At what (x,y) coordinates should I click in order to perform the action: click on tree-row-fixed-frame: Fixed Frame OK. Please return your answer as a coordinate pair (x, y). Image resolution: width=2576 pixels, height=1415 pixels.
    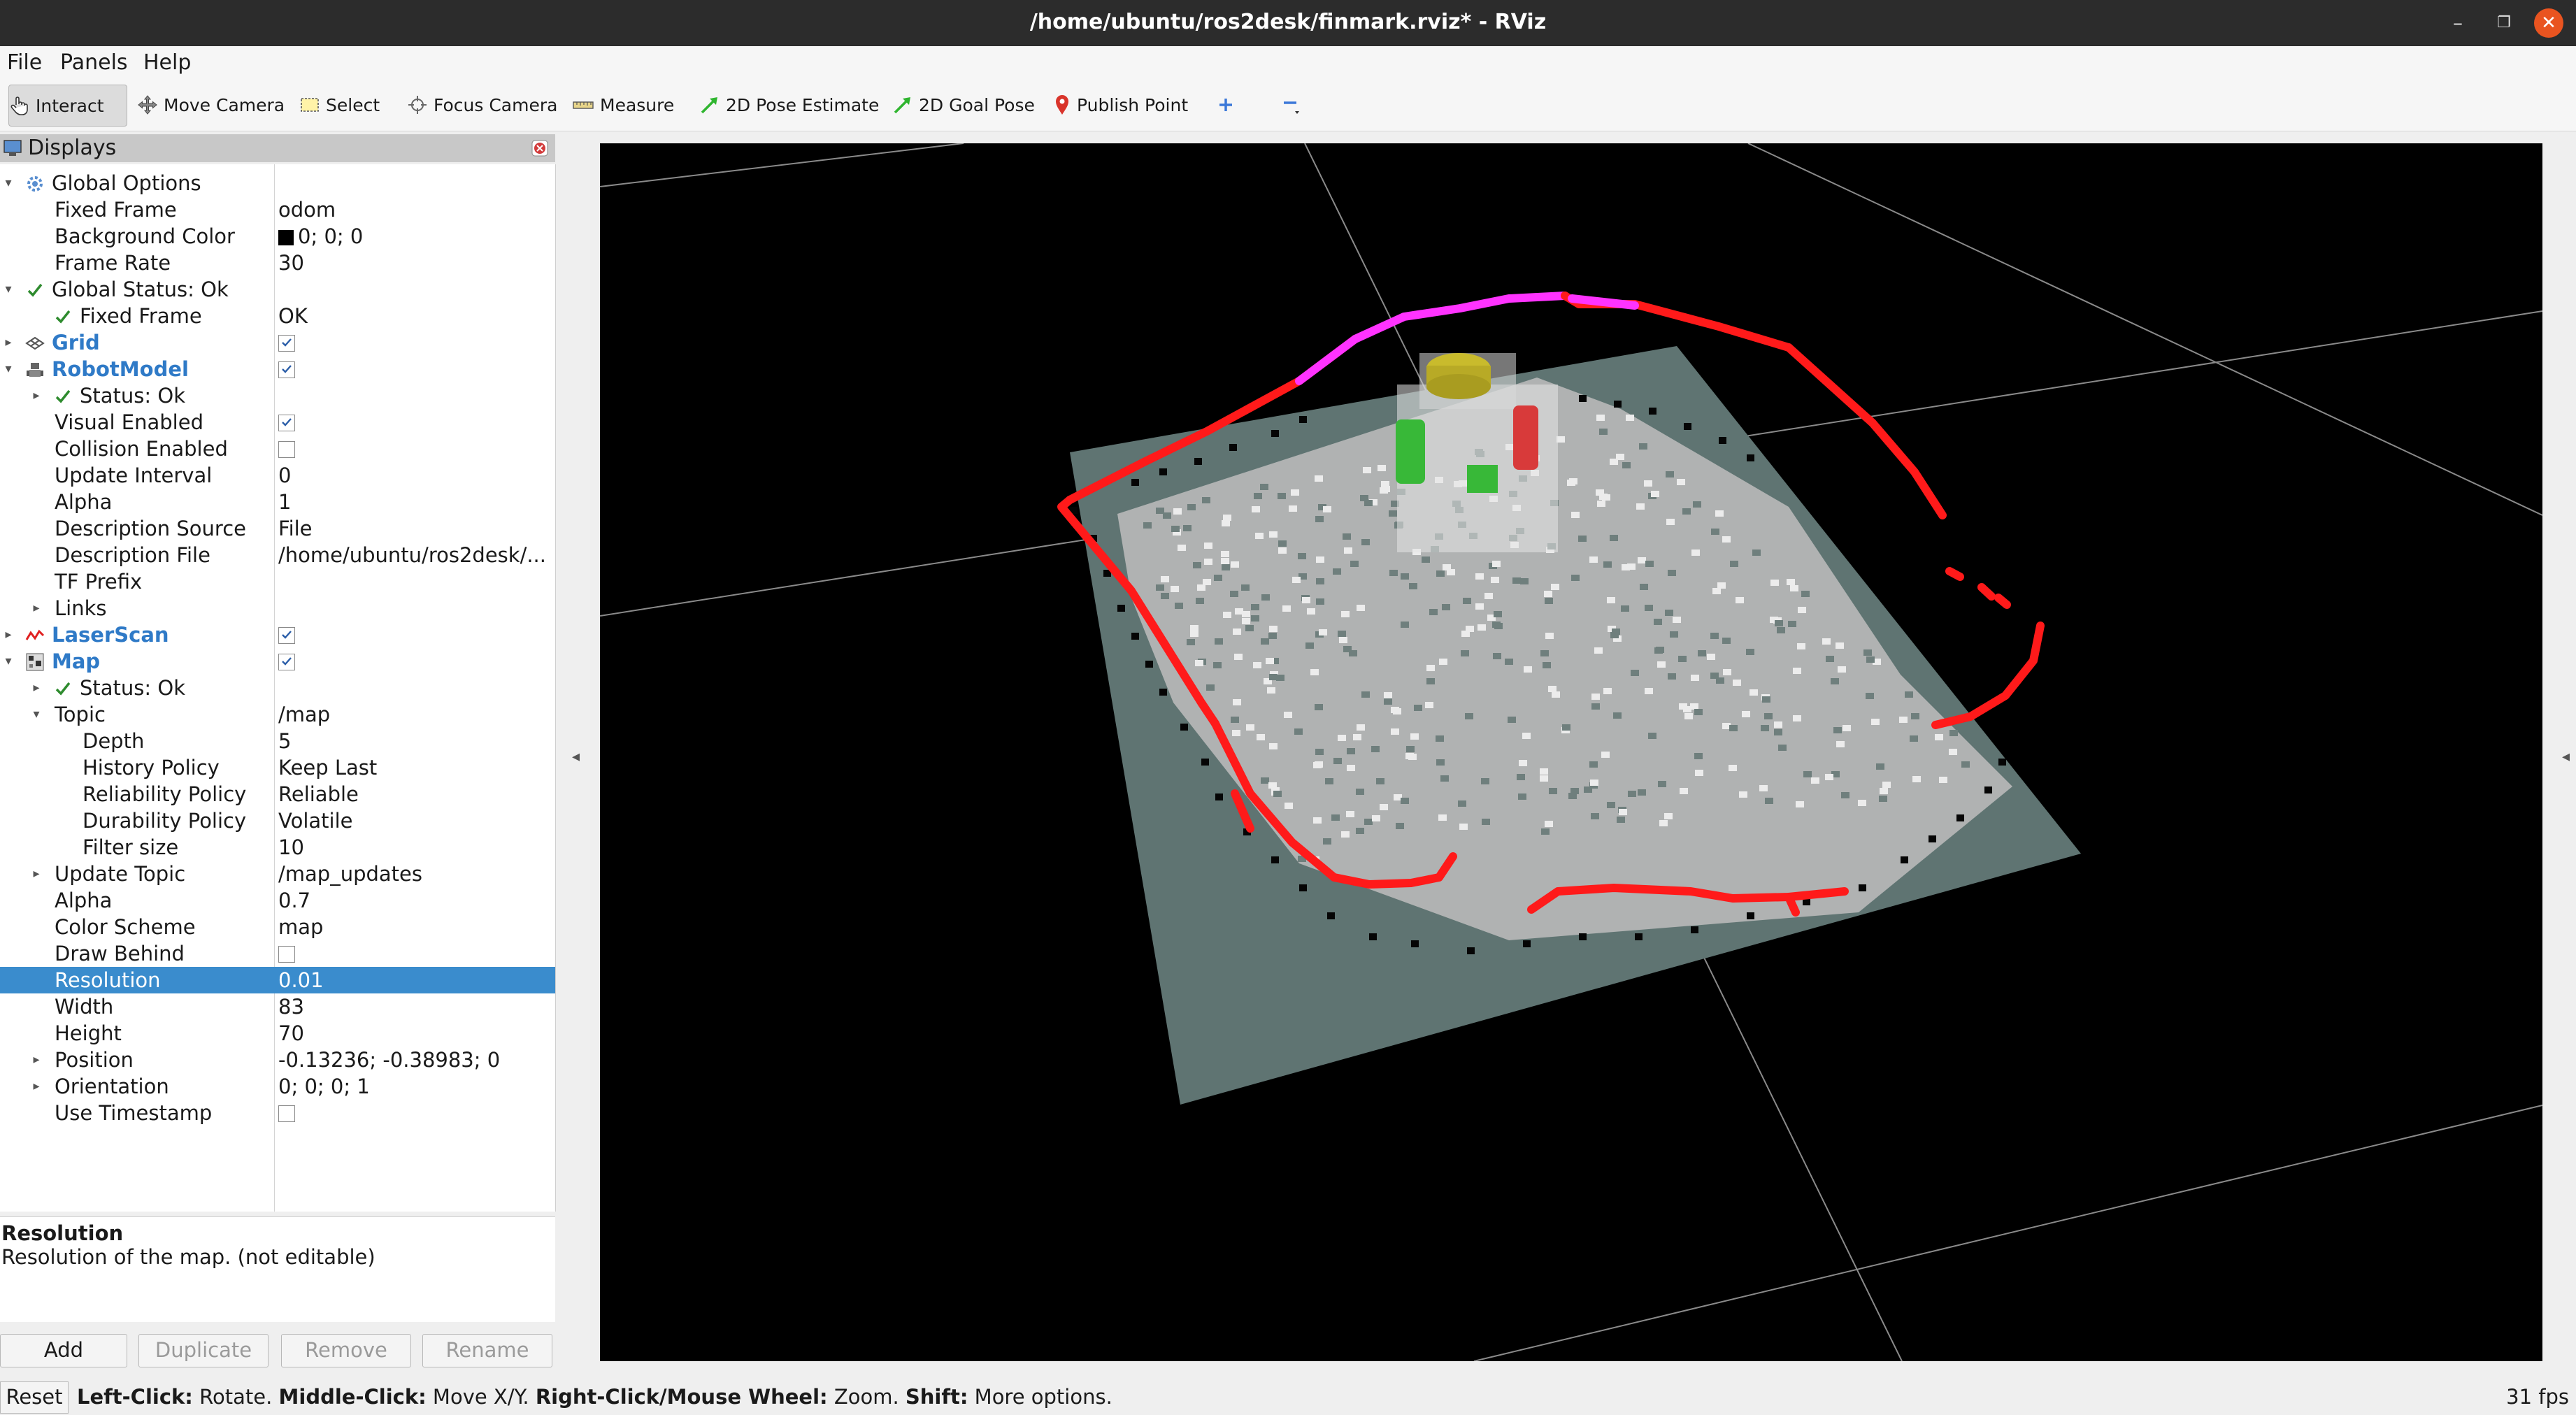
    Looking at the image, I should click on (277, 316).